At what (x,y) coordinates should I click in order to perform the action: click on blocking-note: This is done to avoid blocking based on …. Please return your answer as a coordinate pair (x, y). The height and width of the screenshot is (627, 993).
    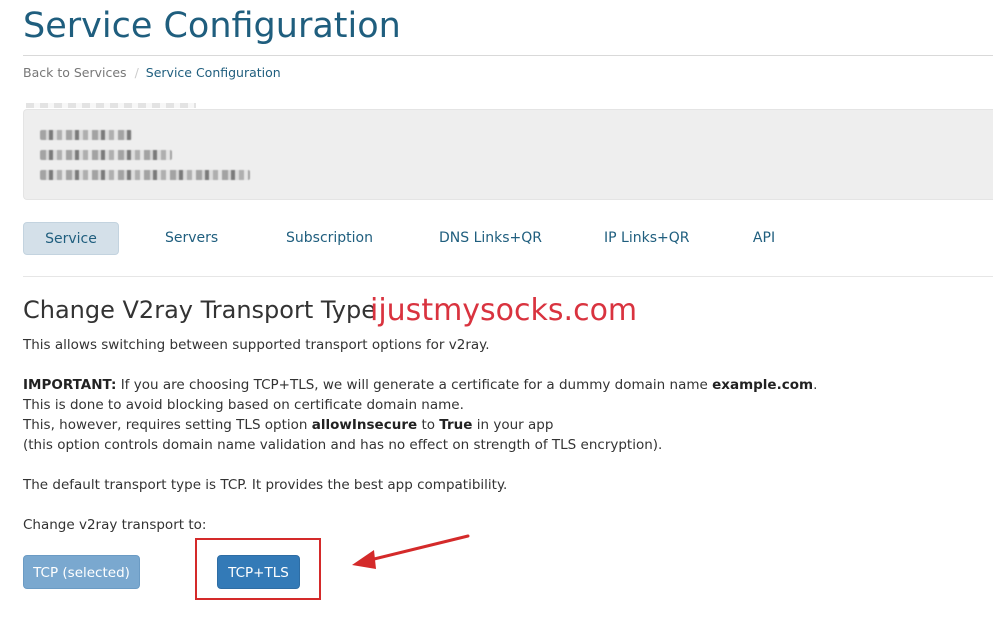
    Looking at the image, I should click on (243, 405).